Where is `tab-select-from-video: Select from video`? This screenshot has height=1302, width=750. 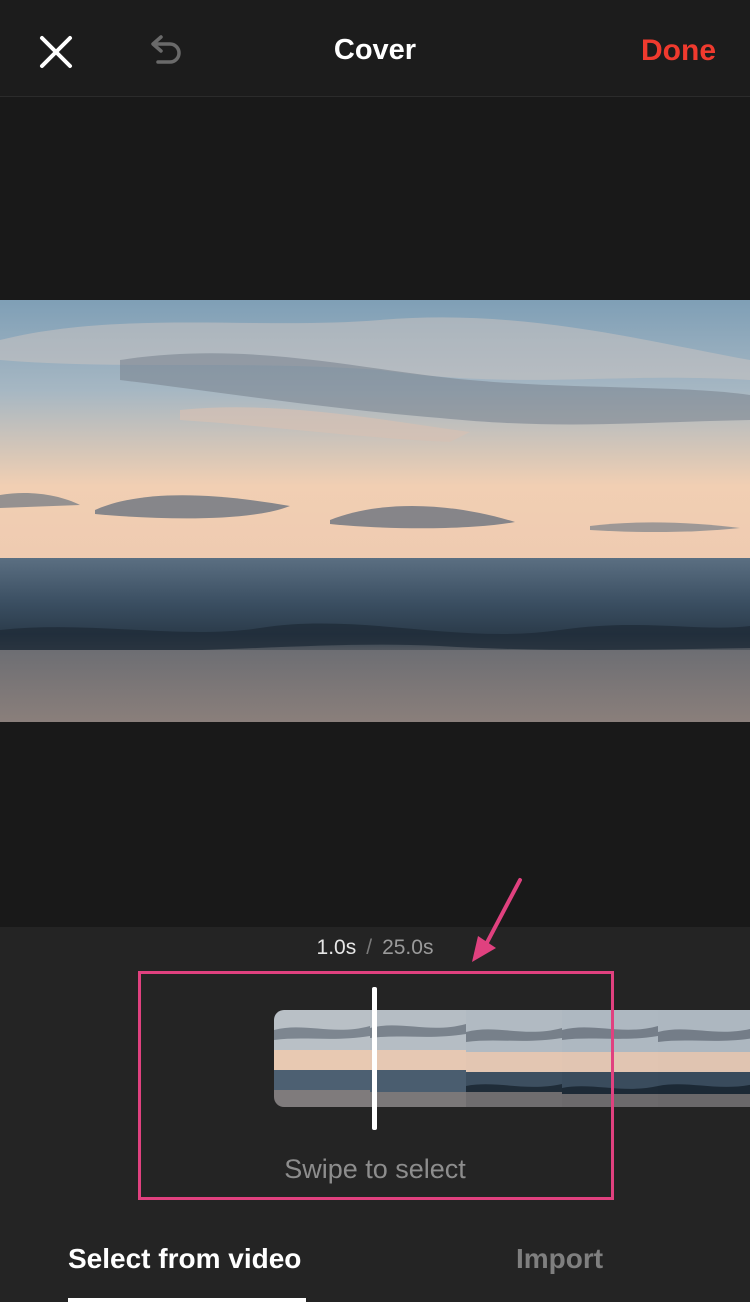
tab-select-from-video: Select from video is located at coordinates (184, 1259).